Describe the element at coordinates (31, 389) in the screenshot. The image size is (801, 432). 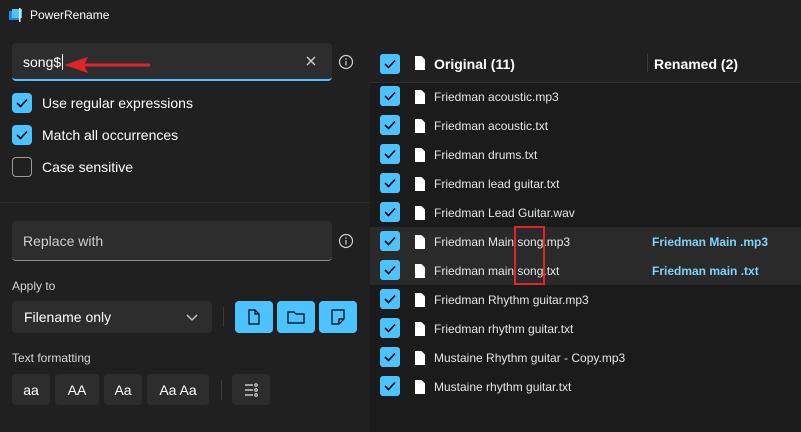
I see `lowercase-button: aa` at that location.